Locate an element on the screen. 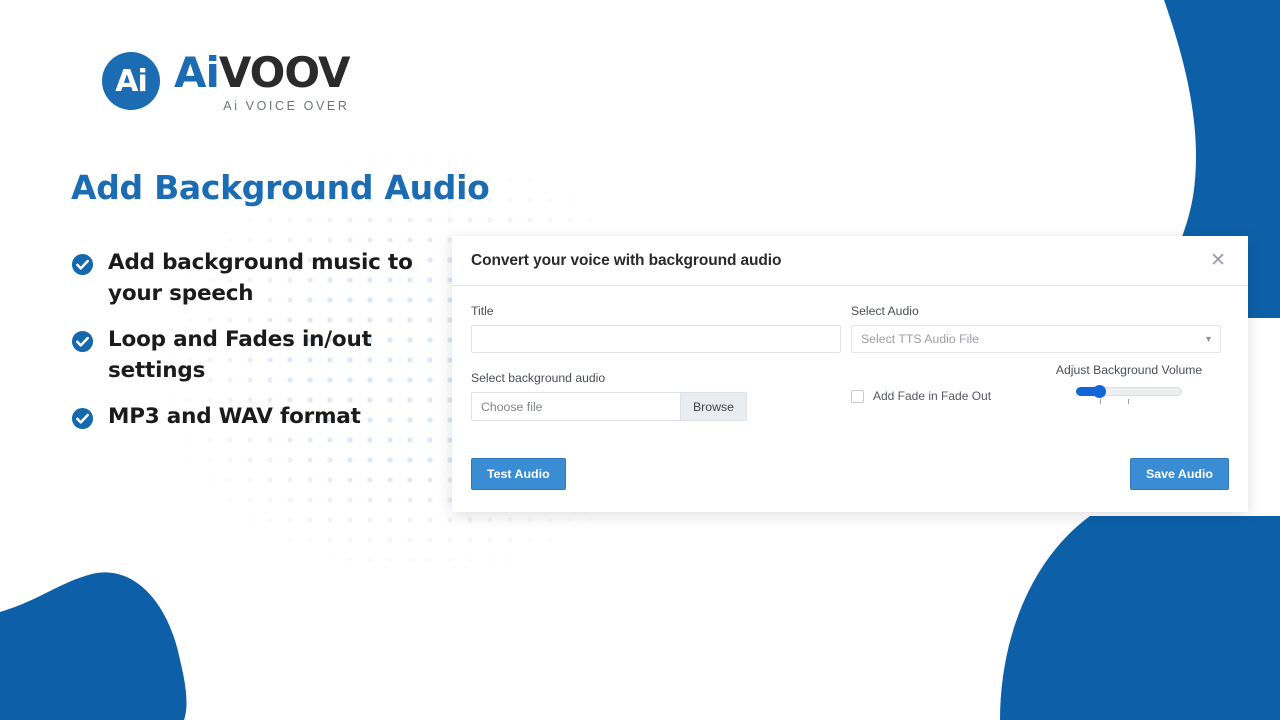  list-item-label: Loop and Fades in/out settings is located at coordinates (240, 355).